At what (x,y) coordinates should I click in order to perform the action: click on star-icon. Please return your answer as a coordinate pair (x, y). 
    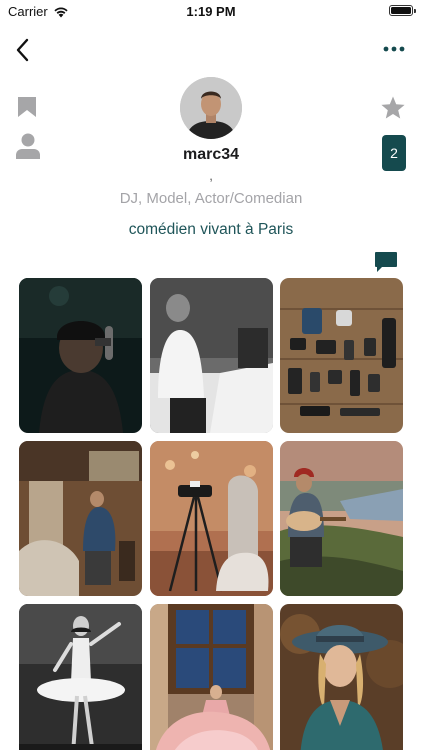
    Looking at the image, I should click on (393, 107).